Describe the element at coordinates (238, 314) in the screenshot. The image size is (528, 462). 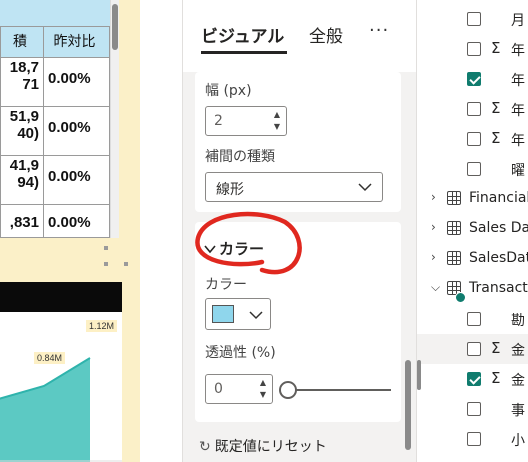
I see `color-picker-button` at that location.